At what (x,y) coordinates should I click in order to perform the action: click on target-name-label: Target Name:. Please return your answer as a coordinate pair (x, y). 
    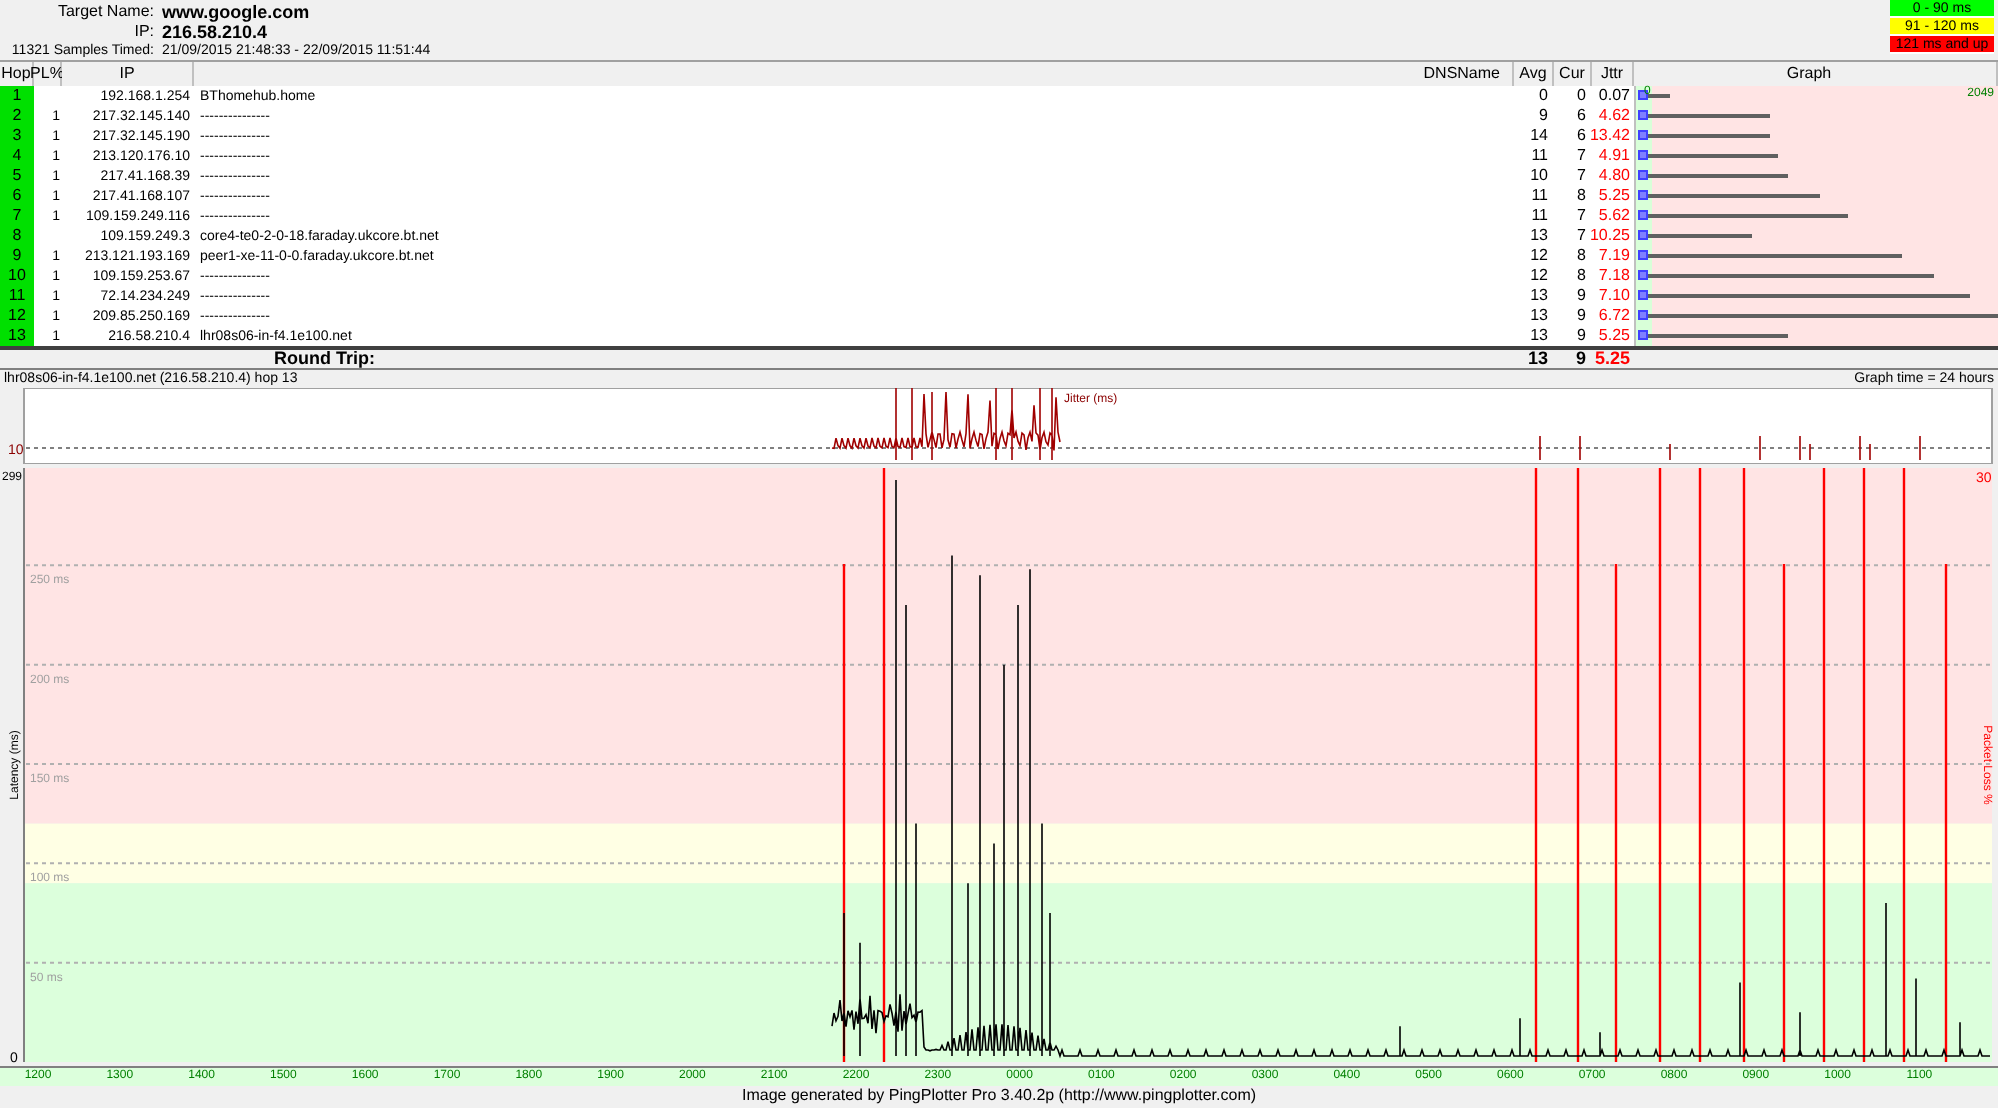
    Looking at the image, I should click on (104, 12).